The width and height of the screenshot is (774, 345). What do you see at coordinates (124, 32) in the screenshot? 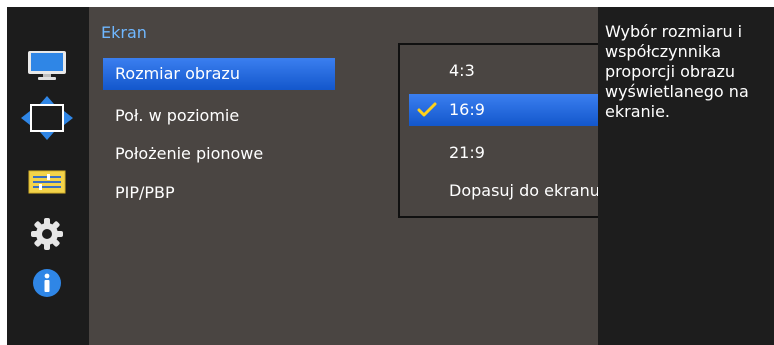
I see `panel-title: Ekran` at bounding box center [124, 32].